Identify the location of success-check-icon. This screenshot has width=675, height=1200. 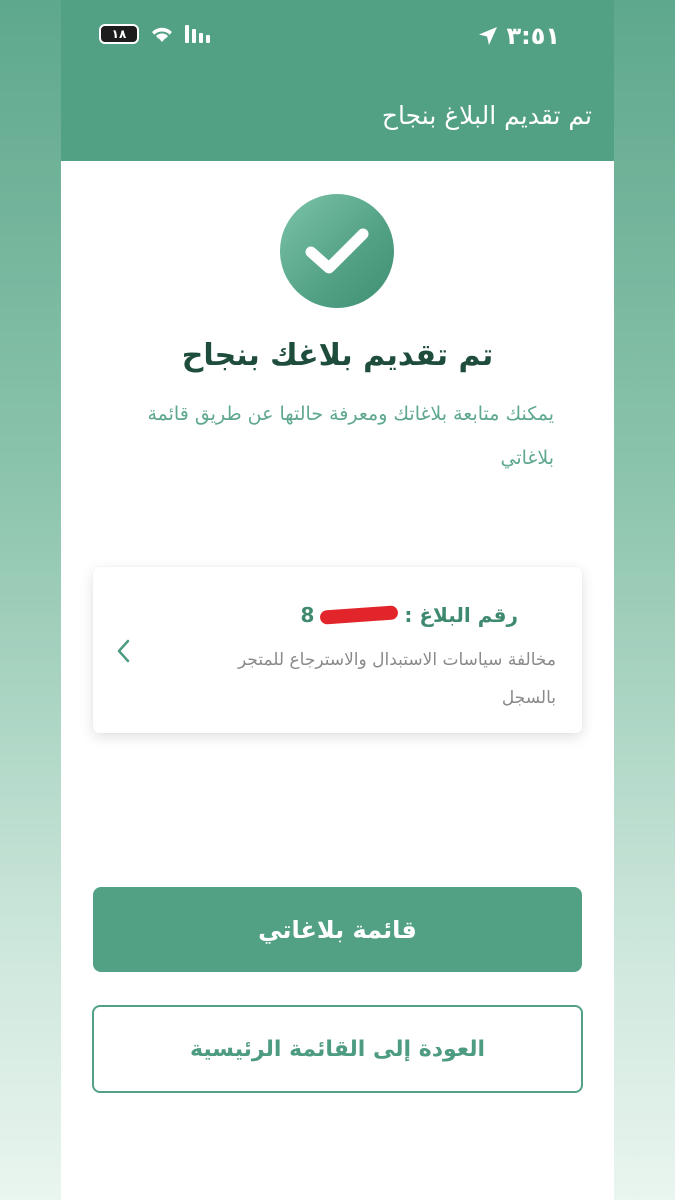
(337, 251).